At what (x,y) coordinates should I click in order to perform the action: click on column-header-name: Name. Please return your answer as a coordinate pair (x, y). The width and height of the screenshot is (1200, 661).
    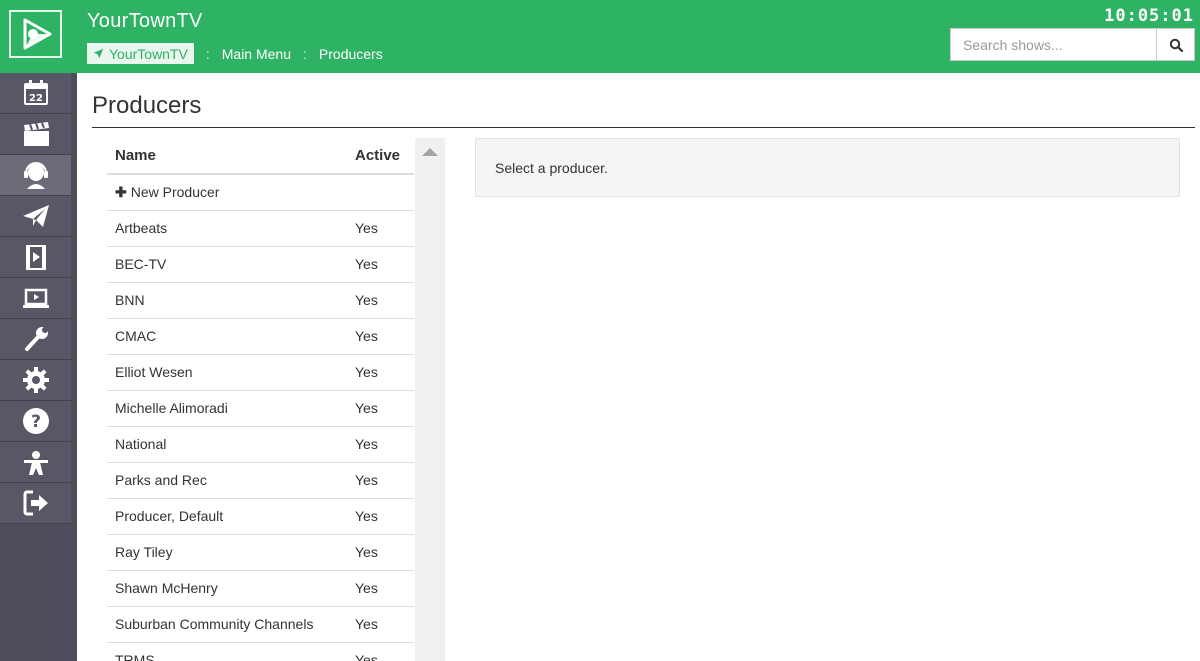
    Looking at the image, I should click on (227, 156).